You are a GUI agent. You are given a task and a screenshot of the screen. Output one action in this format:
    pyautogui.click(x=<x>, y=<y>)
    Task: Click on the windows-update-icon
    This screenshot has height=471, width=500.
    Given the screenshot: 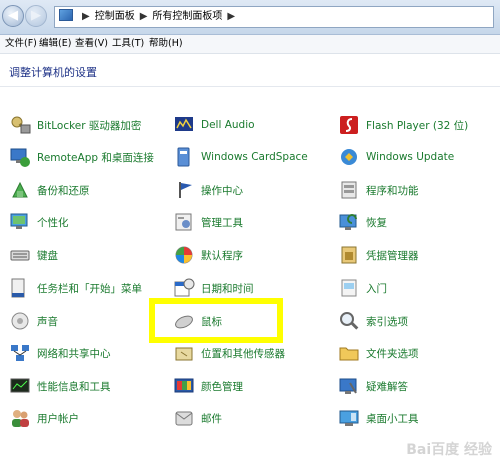 What is the action you would take?
    pyautogui.click(x=349, y=157)
    